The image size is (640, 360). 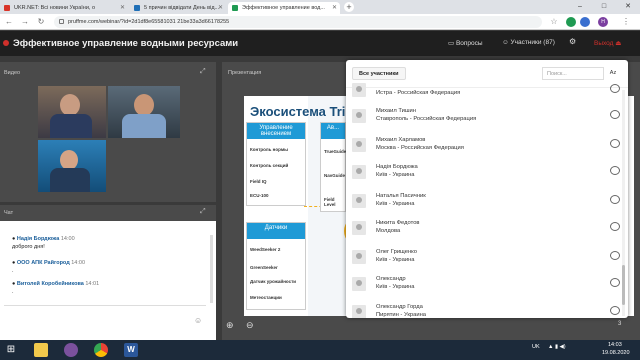 I want to click on back-arrow-icon: ←, so click(x=9, y=22).